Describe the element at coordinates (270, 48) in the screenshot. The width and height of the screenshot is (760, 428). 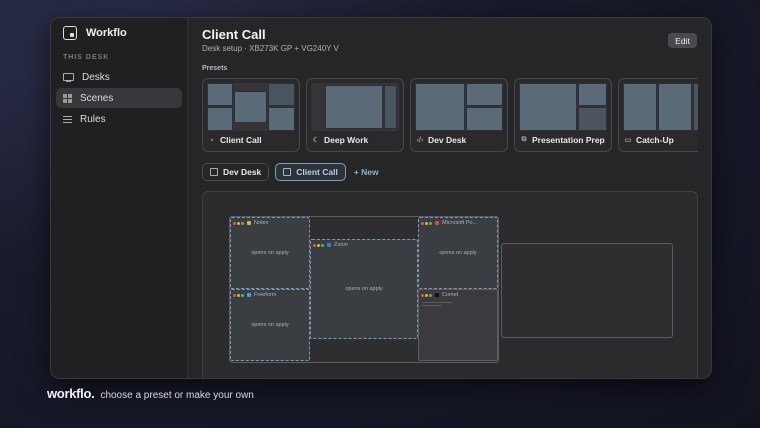
I see `page-subtitle: Desk setup · XB273K GP + VG240Y V` at that location.